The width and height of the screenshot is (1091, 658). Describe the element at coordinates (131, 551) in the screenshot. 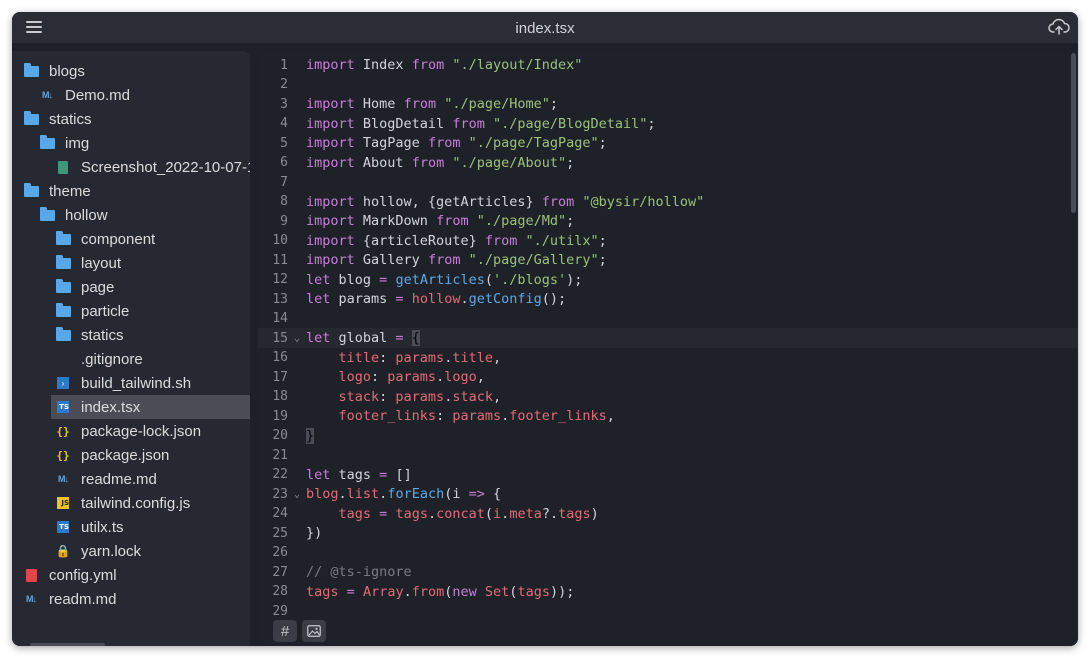

I see `tree-item-yarn-lock: 🔒 yarn.lock` at that location.